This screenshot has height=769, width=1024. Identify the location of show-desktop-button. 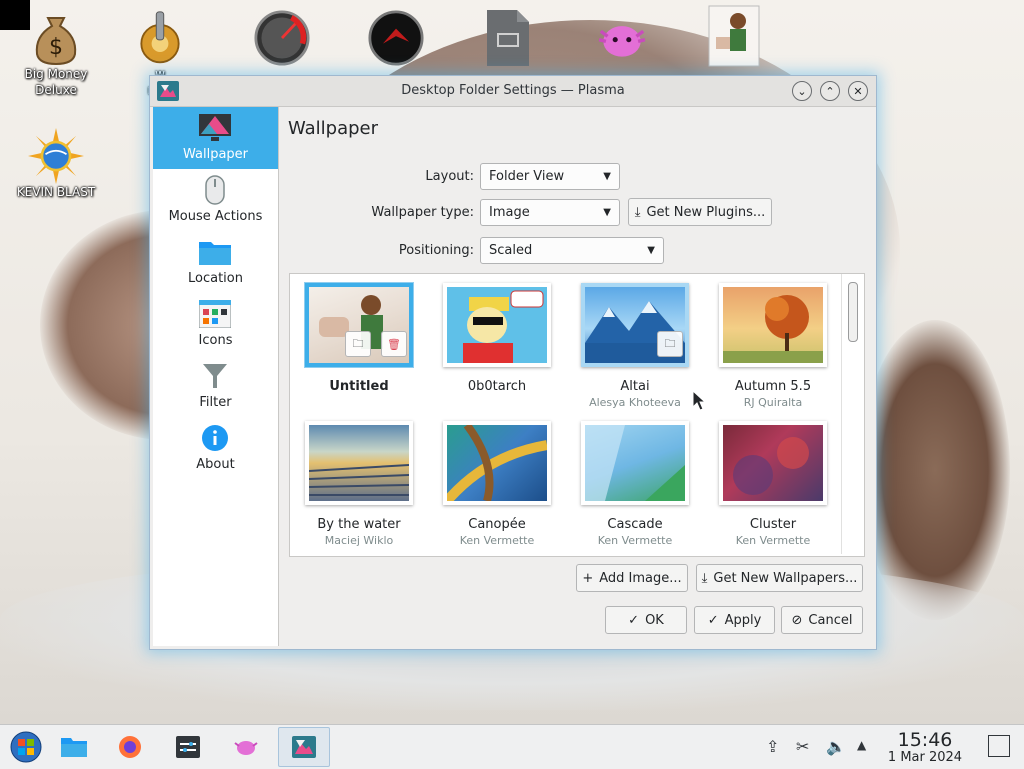
(999, 746).